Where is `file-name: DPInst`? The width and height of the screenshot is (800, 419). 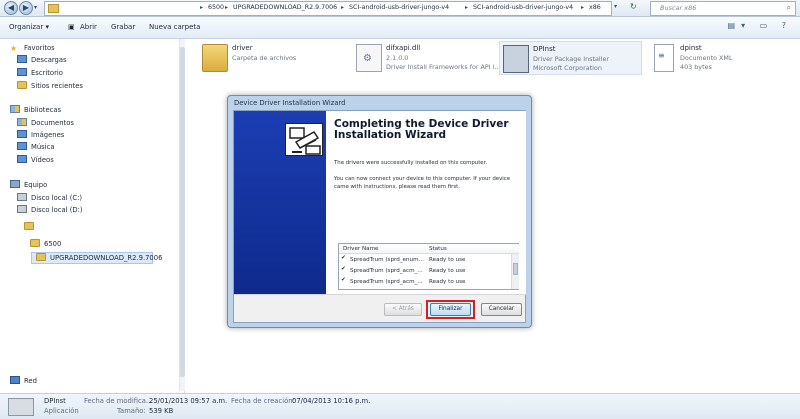 file-name: DPInst is located at coordinates (544, 49).